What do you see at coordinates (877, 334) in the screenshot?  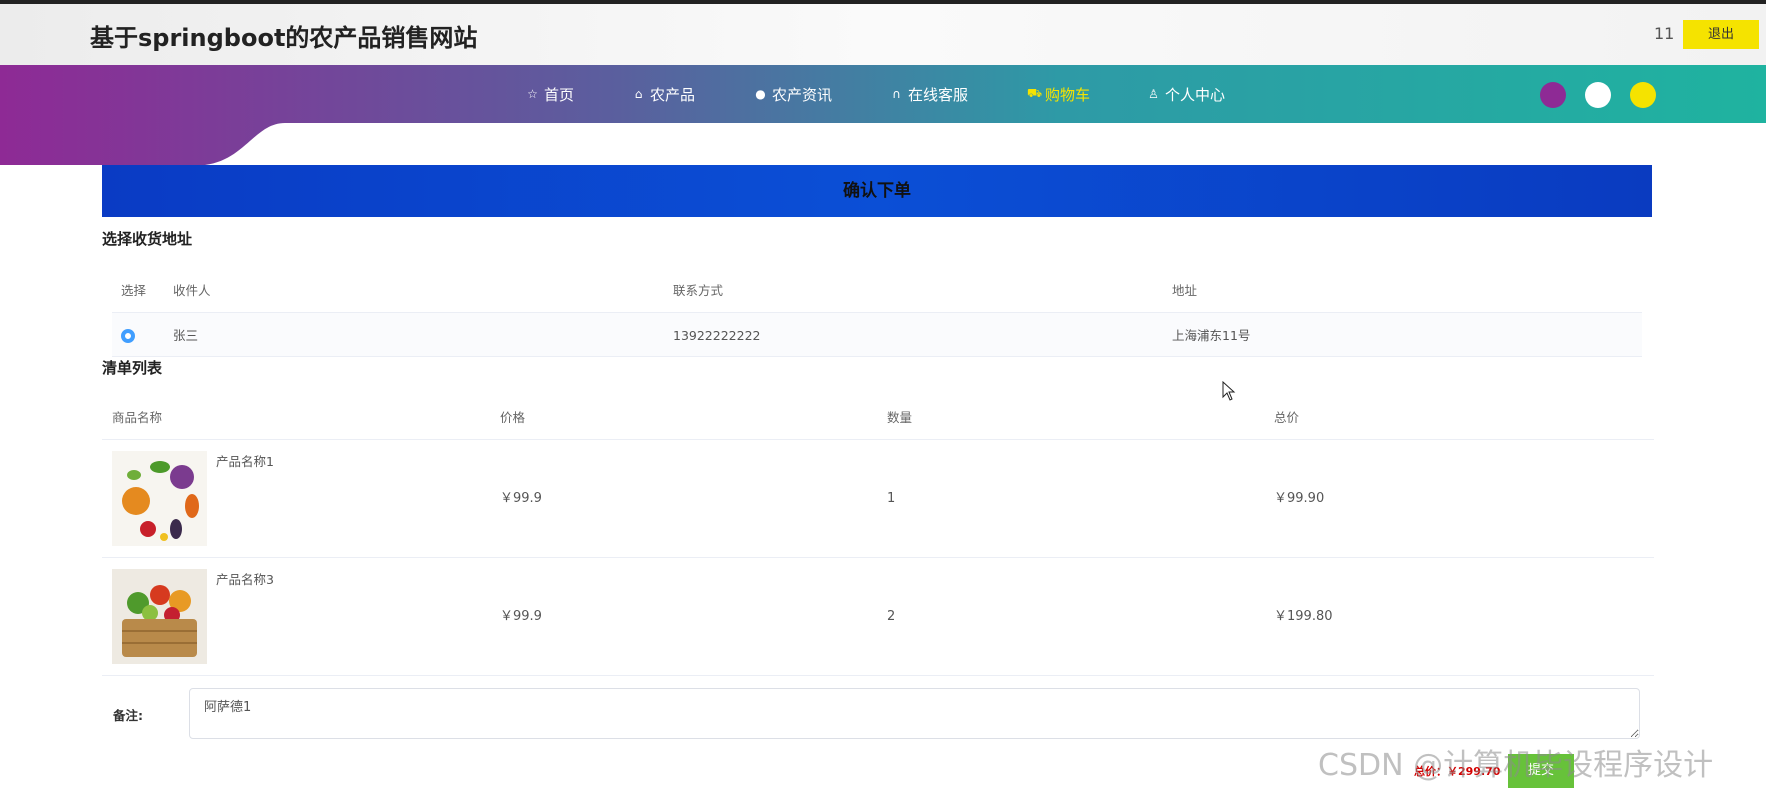 I see `address-row: 张三 13922222222 上海浦东11号` at bounding box center [877, 334].